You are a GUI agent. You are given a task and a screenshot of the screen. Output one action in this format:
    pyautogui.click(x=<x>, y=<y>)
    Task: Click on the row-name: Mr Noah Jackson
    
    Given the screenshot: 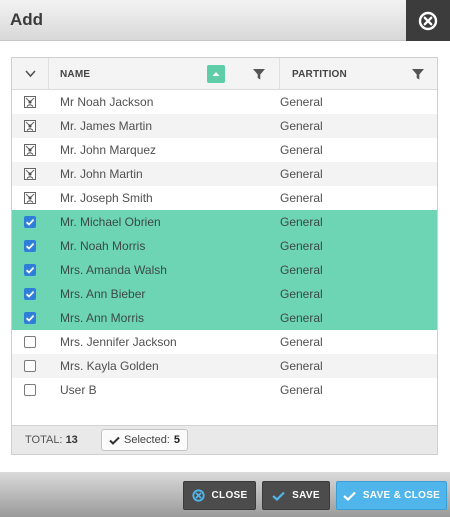 What is the action you would take?
    pyautogui.click(x=107, y=102)
    